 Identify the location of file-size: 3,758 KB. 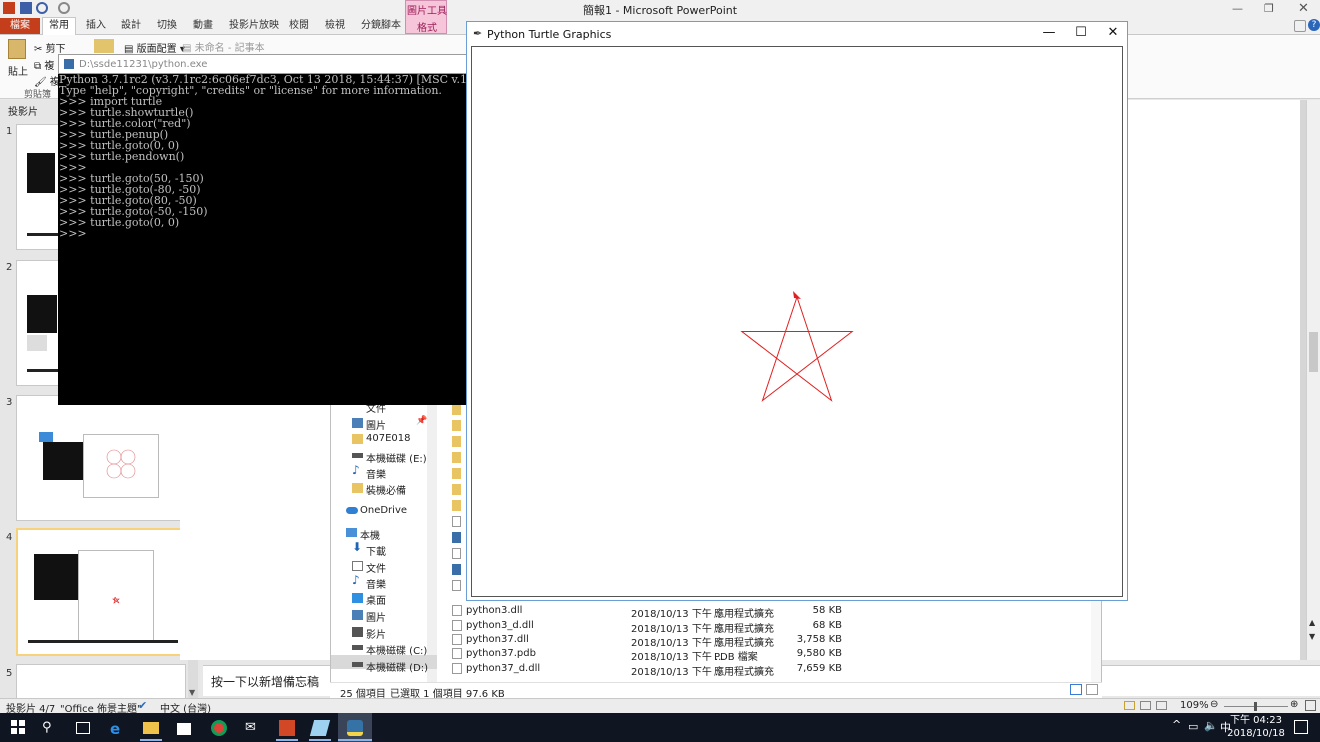
(819, 639).